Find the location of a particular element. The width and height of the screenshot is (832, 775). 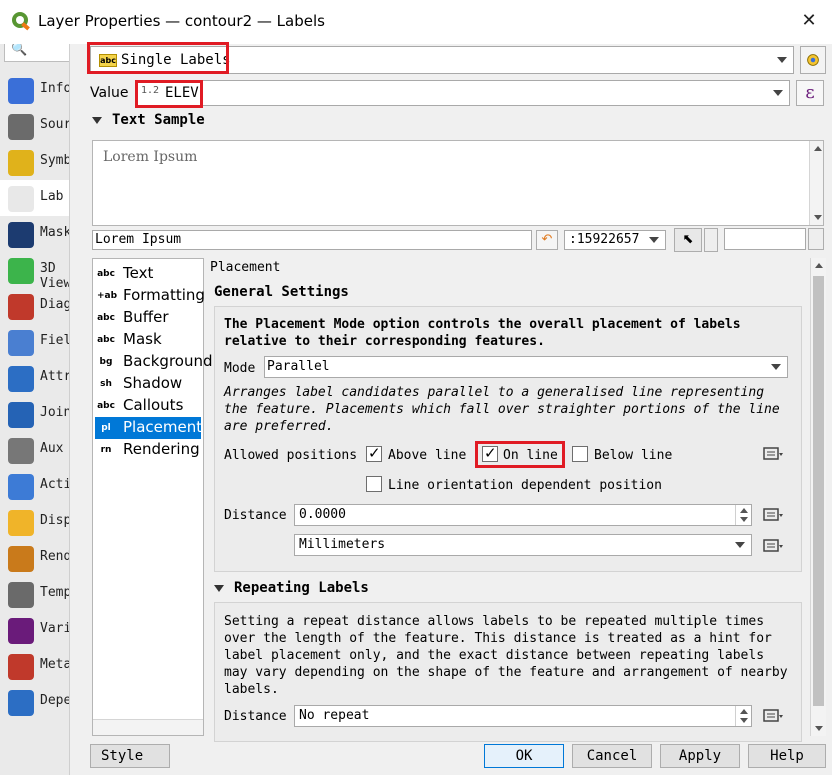

background-color-input is located at coordinates (765, 239).